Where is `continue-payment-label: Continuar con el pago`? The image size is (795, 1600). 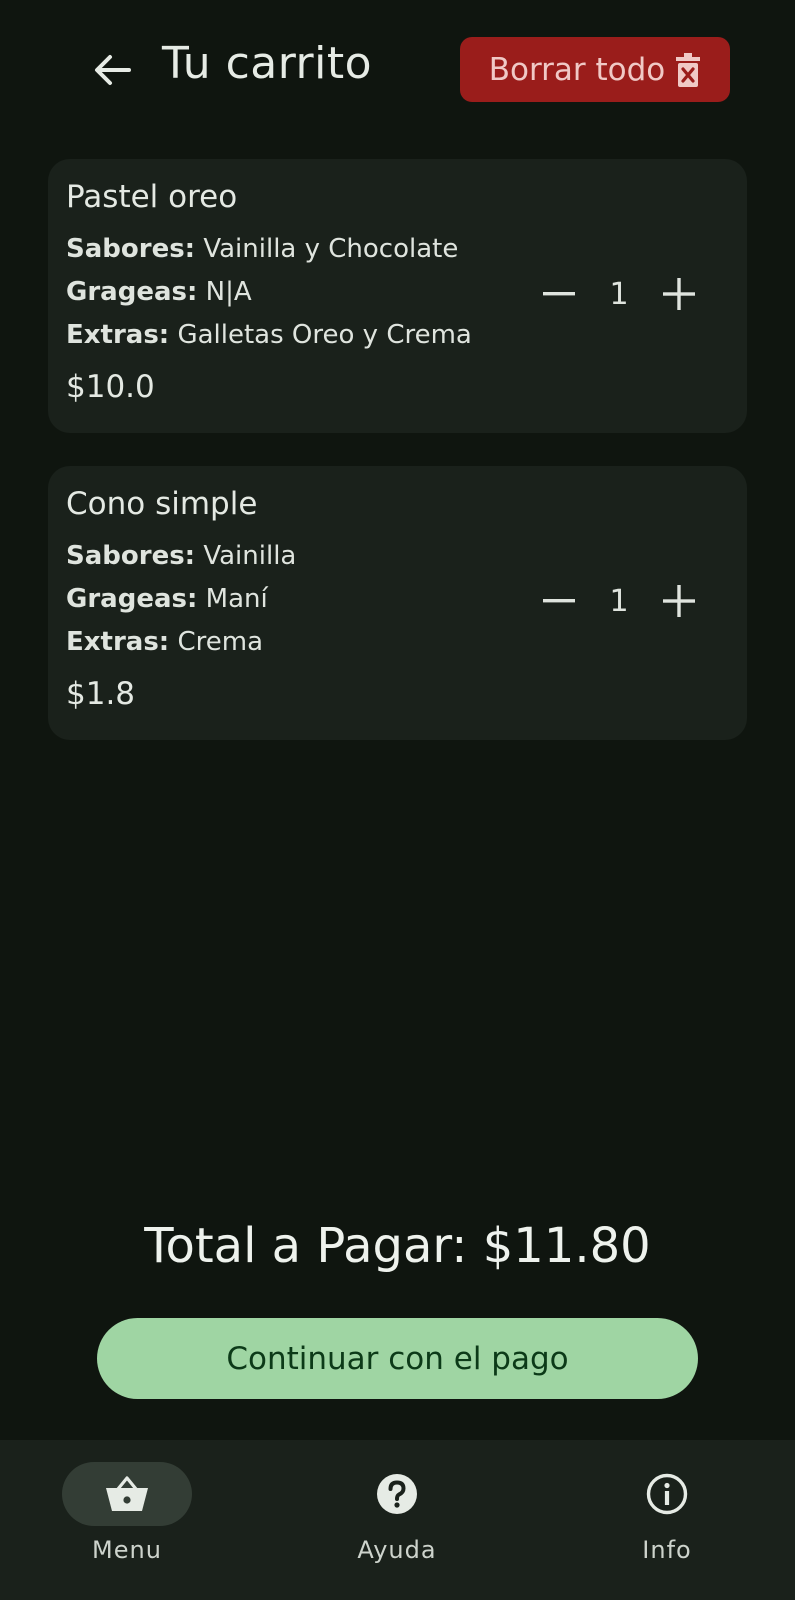
continue-payment-label: Continuar con el pago is located at coordinates (397, 1358).